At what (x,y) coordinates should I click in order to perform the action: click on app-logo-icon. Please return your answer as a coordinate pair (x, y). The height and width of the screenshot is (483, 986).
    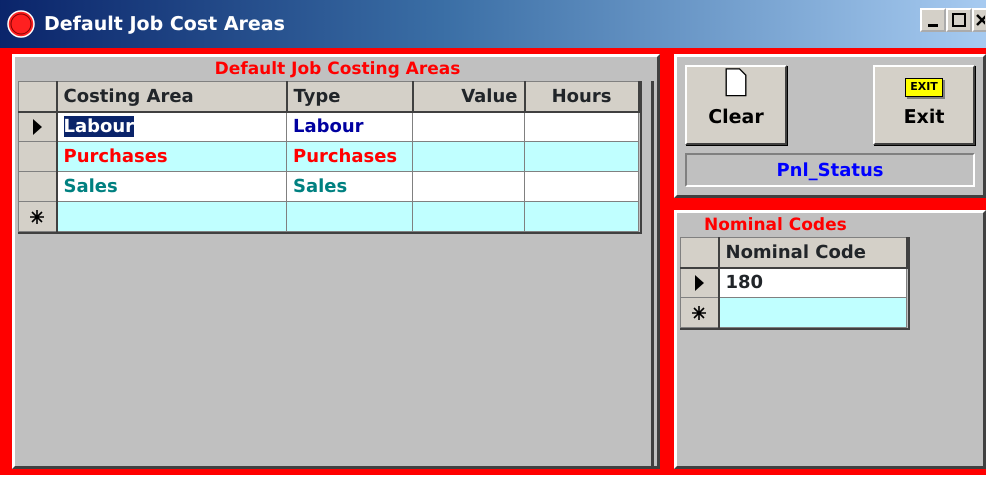
    Looking at the image, I should click on (21, 24).